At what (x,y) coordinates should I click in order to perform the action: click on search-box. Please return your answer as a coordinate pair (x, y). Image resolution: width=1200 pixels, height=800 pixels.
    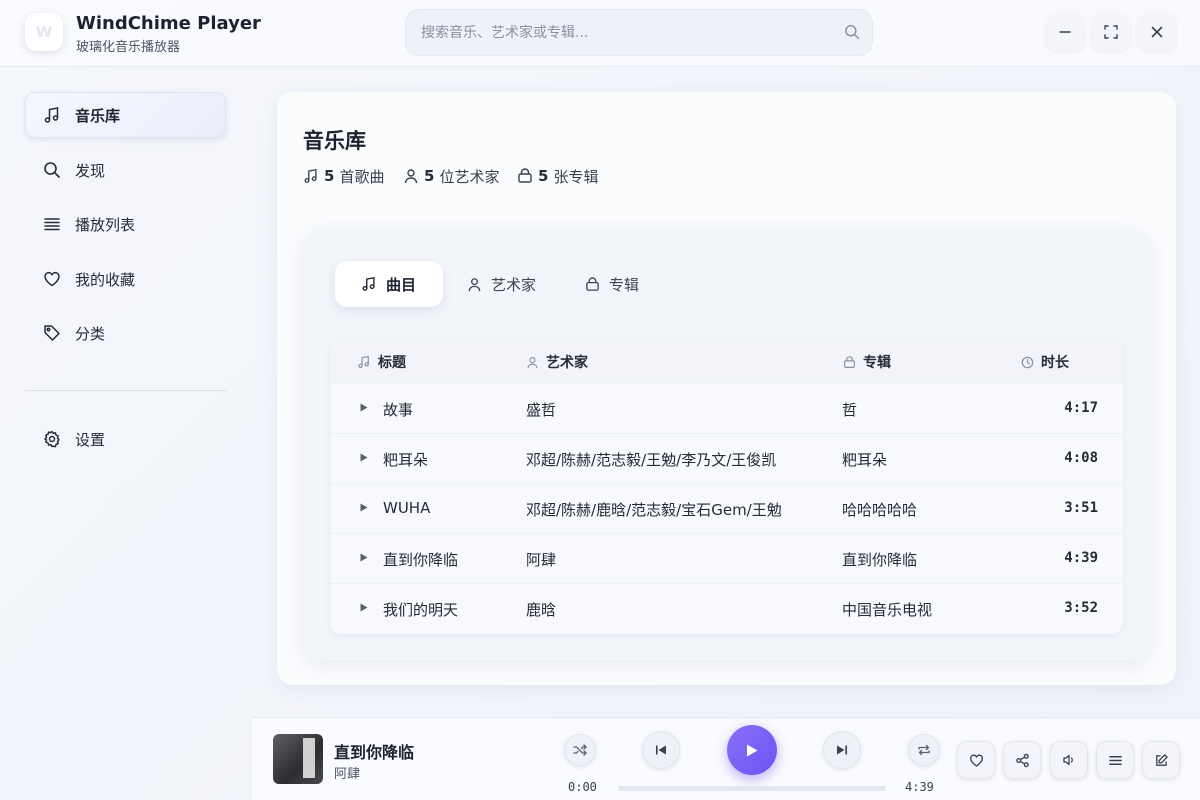
    Looking at the image, I should click on (639, 32).